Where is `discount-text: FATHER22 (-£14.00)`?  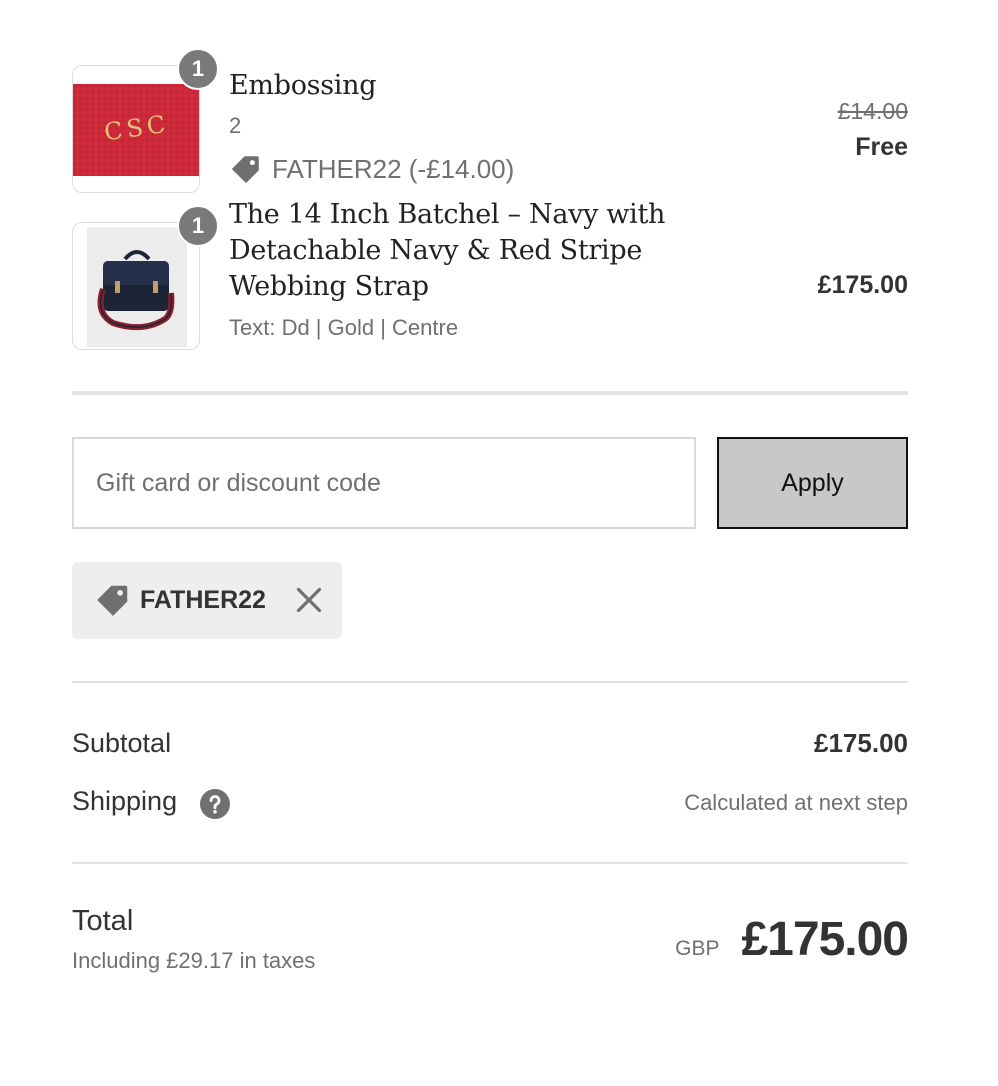
discount-text: FATHER22 (-£14.00) is located at coordinates (393, 168).